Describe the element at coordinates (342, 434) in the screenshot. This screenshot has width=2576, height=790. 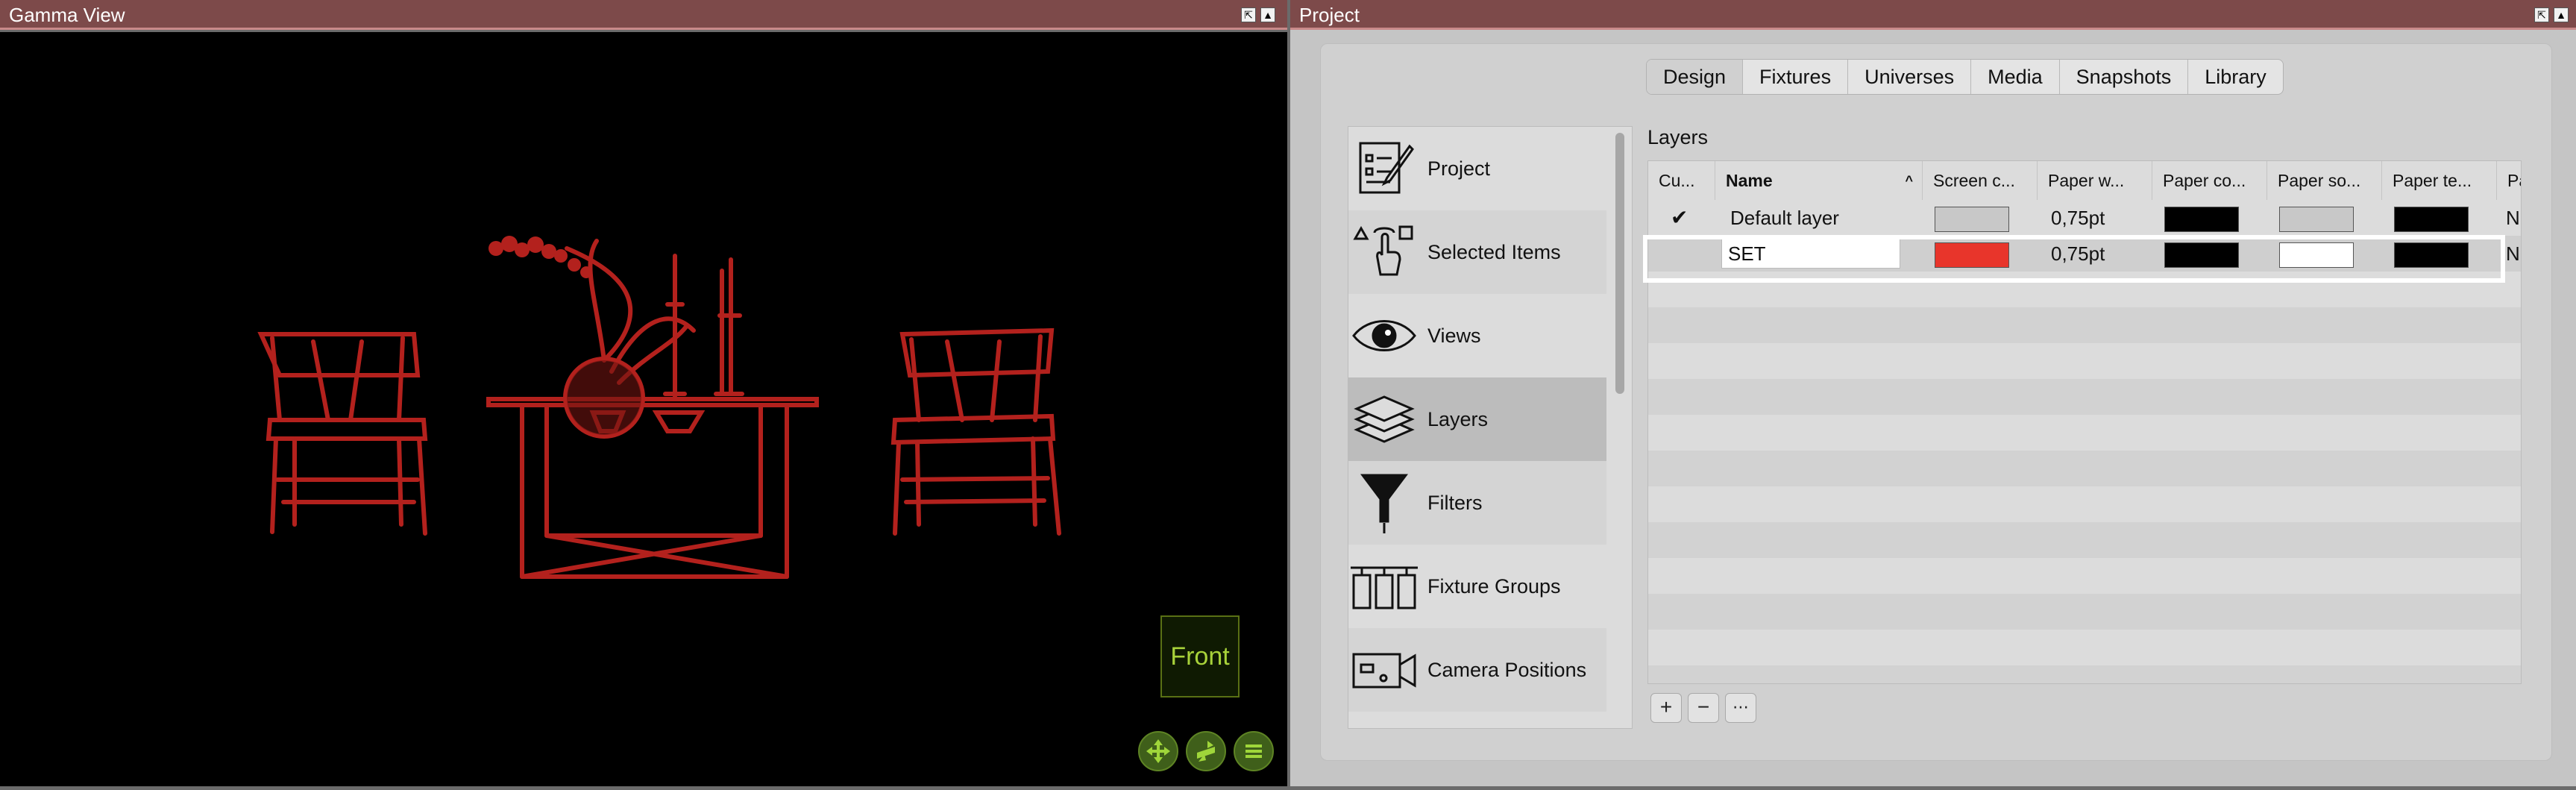
I see `left-chair-shape` at that location.